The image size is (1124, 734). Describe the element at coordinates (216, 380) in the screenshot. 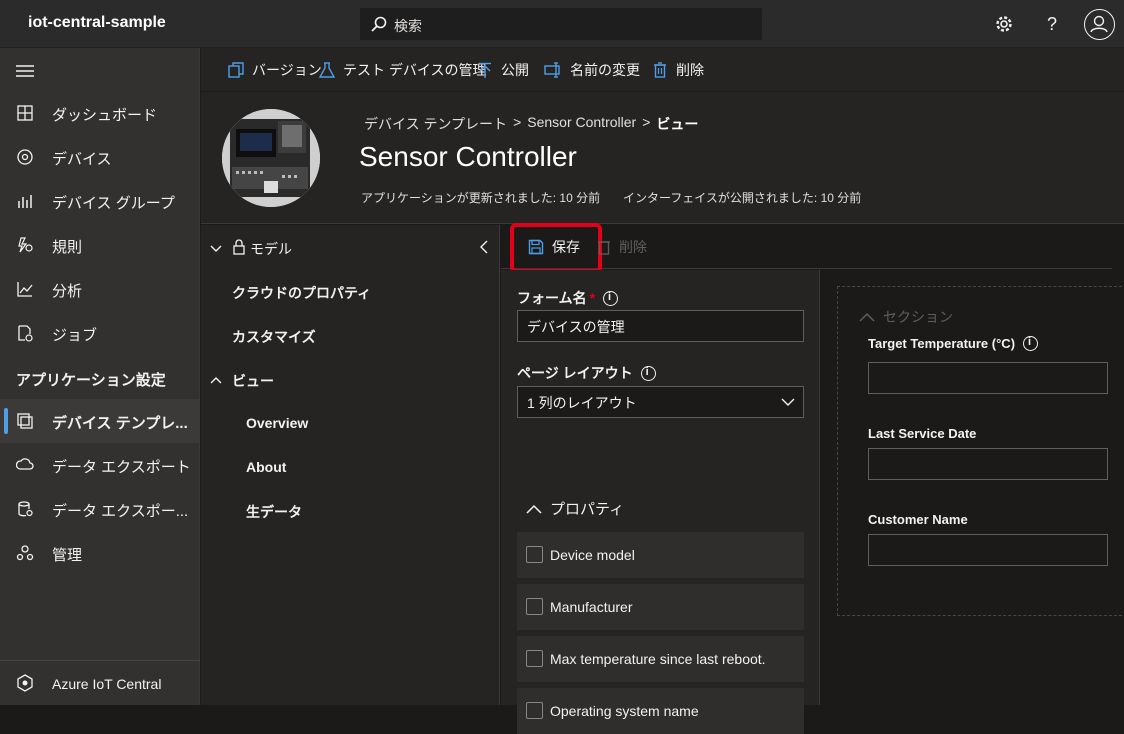

I see `chevron-up-icon` at that location.